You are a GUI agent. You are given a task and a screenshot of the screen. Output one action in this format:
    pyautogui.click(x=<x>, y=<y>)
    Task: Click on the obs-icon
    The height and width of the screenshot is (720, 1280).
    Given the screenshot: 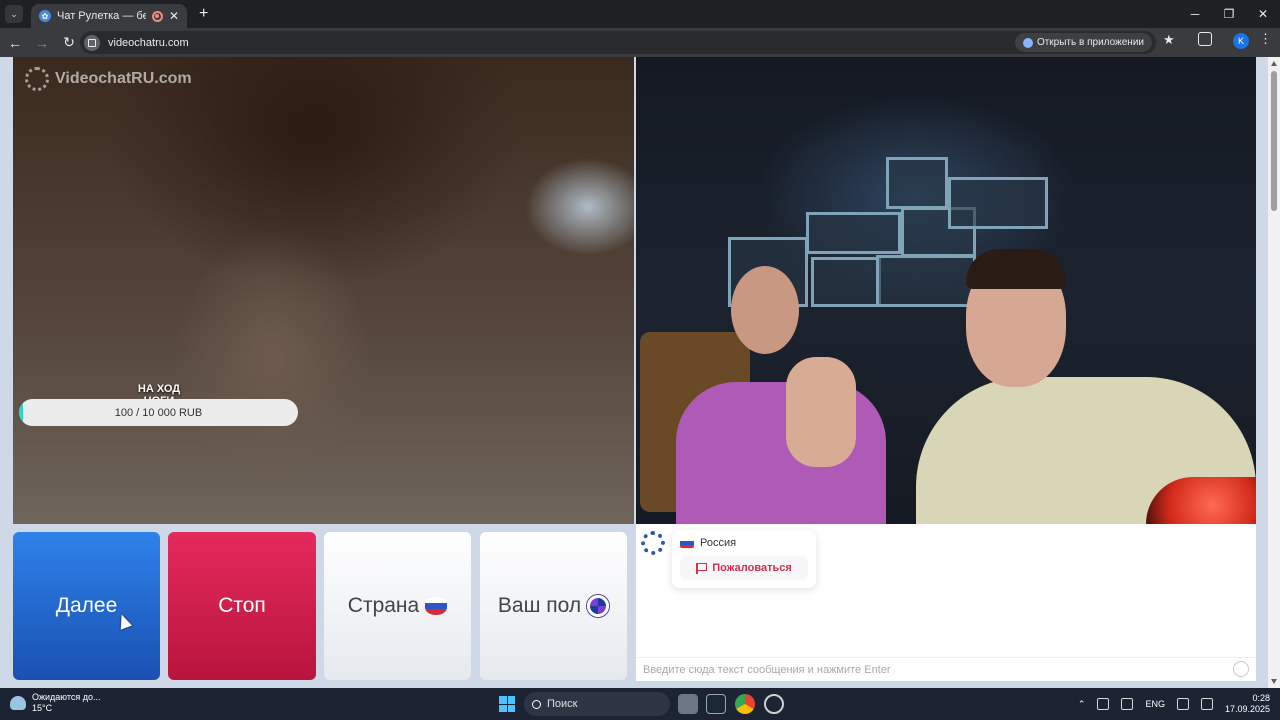 What is the action you would take?
    pyautogui.click(x=774, y=704)
    